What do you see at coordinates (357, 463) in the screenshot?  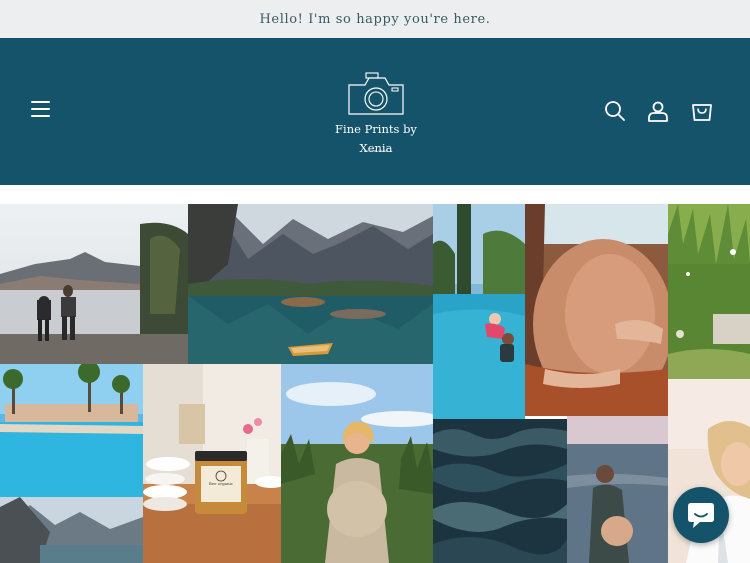 I see `photo-pregnant-woman-cactus` at bounding box center [357, 463].